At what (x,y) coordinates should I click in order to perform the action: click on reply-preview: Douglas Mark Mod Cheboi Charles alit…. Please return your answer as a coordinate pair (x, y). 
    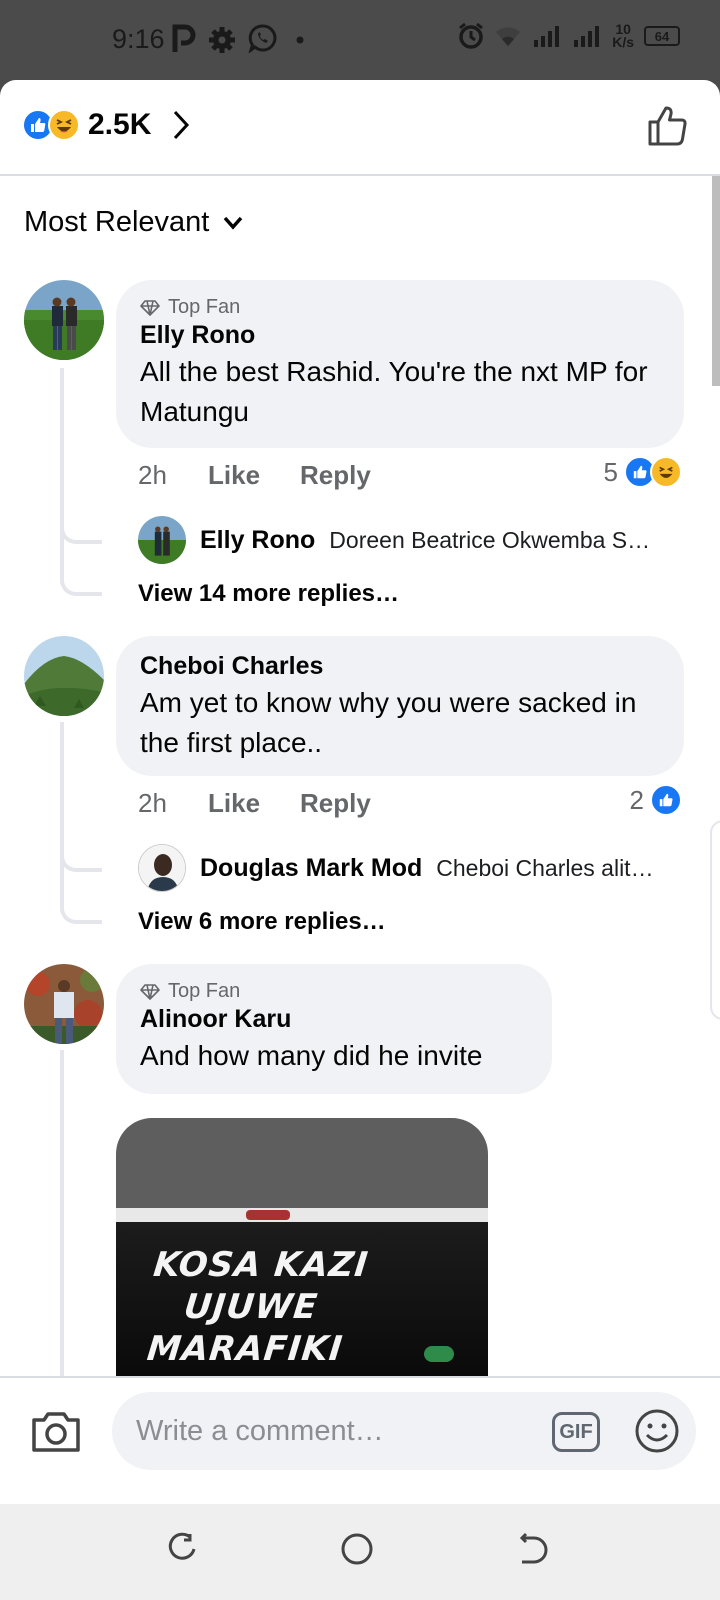
    Looking at the image, I should click on (413, 868).